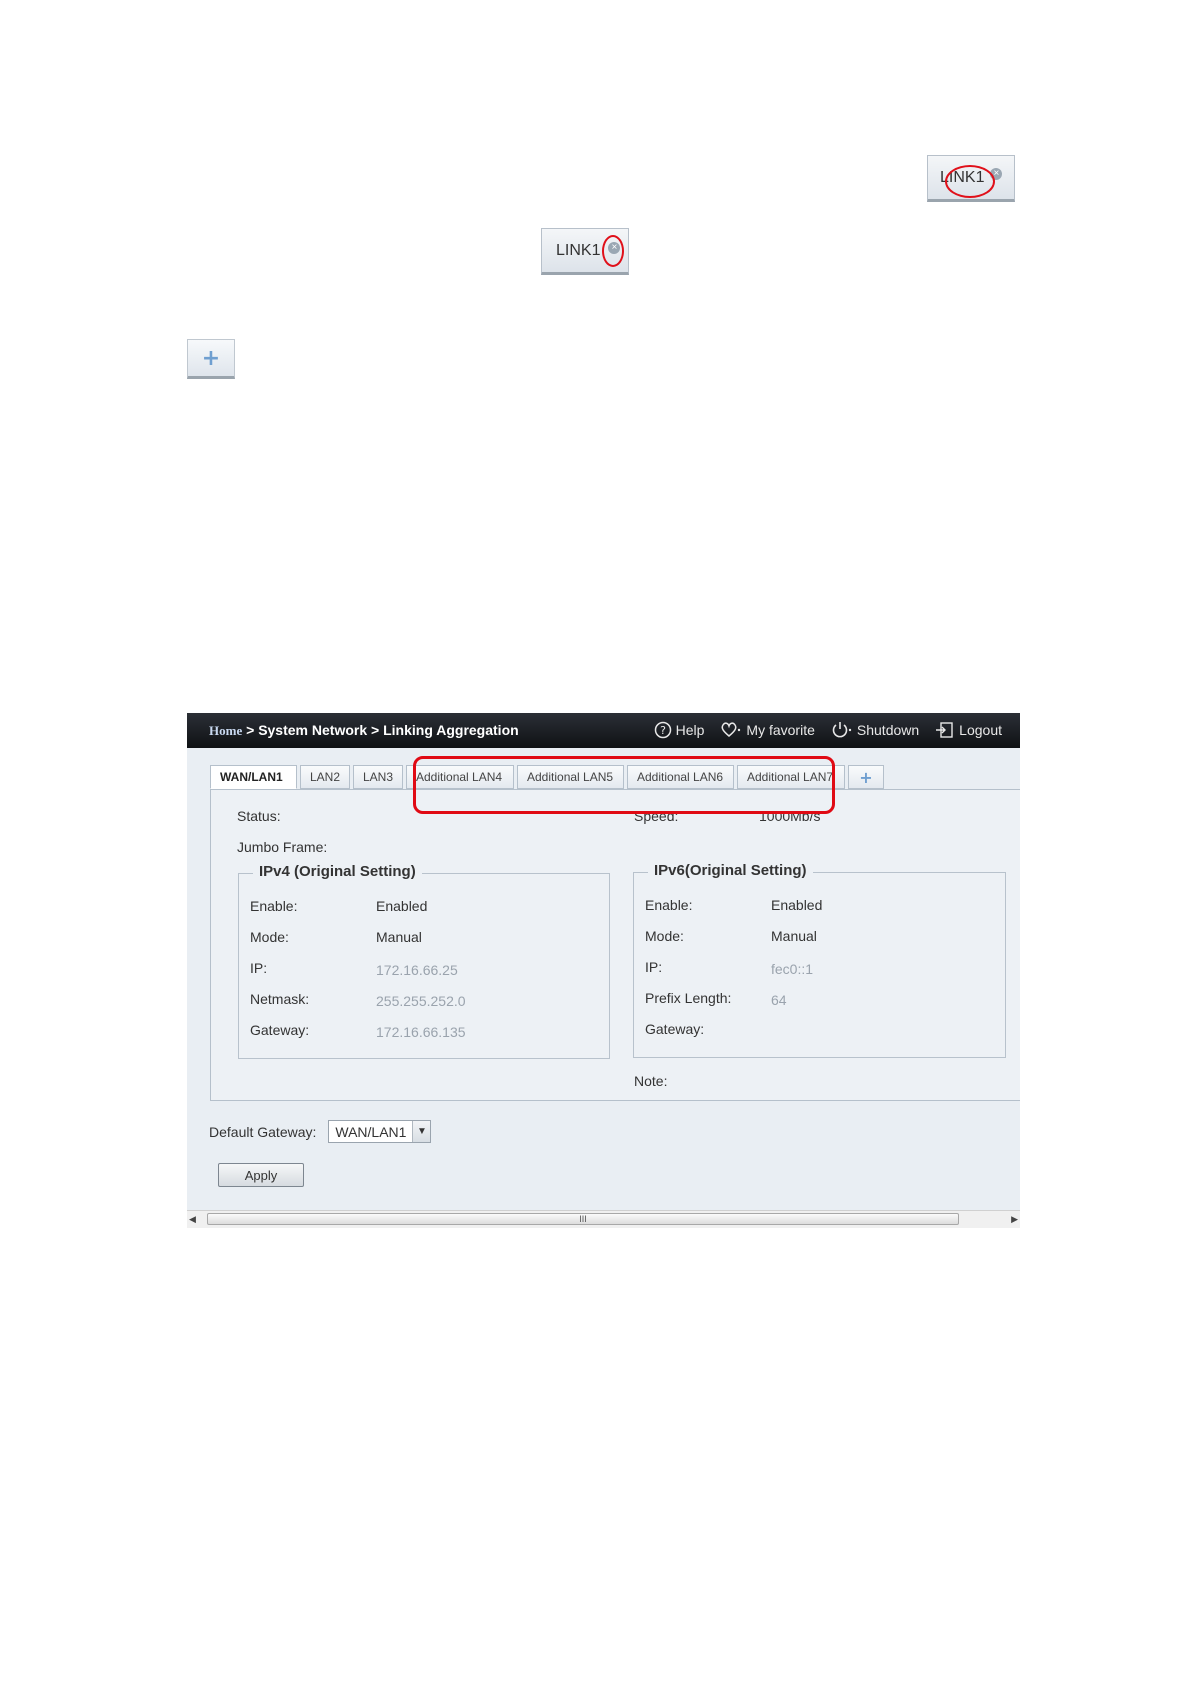  Describe the element at coordinates (261, 1175) in the screenshot. I see `apply-button: Apply` at that location.